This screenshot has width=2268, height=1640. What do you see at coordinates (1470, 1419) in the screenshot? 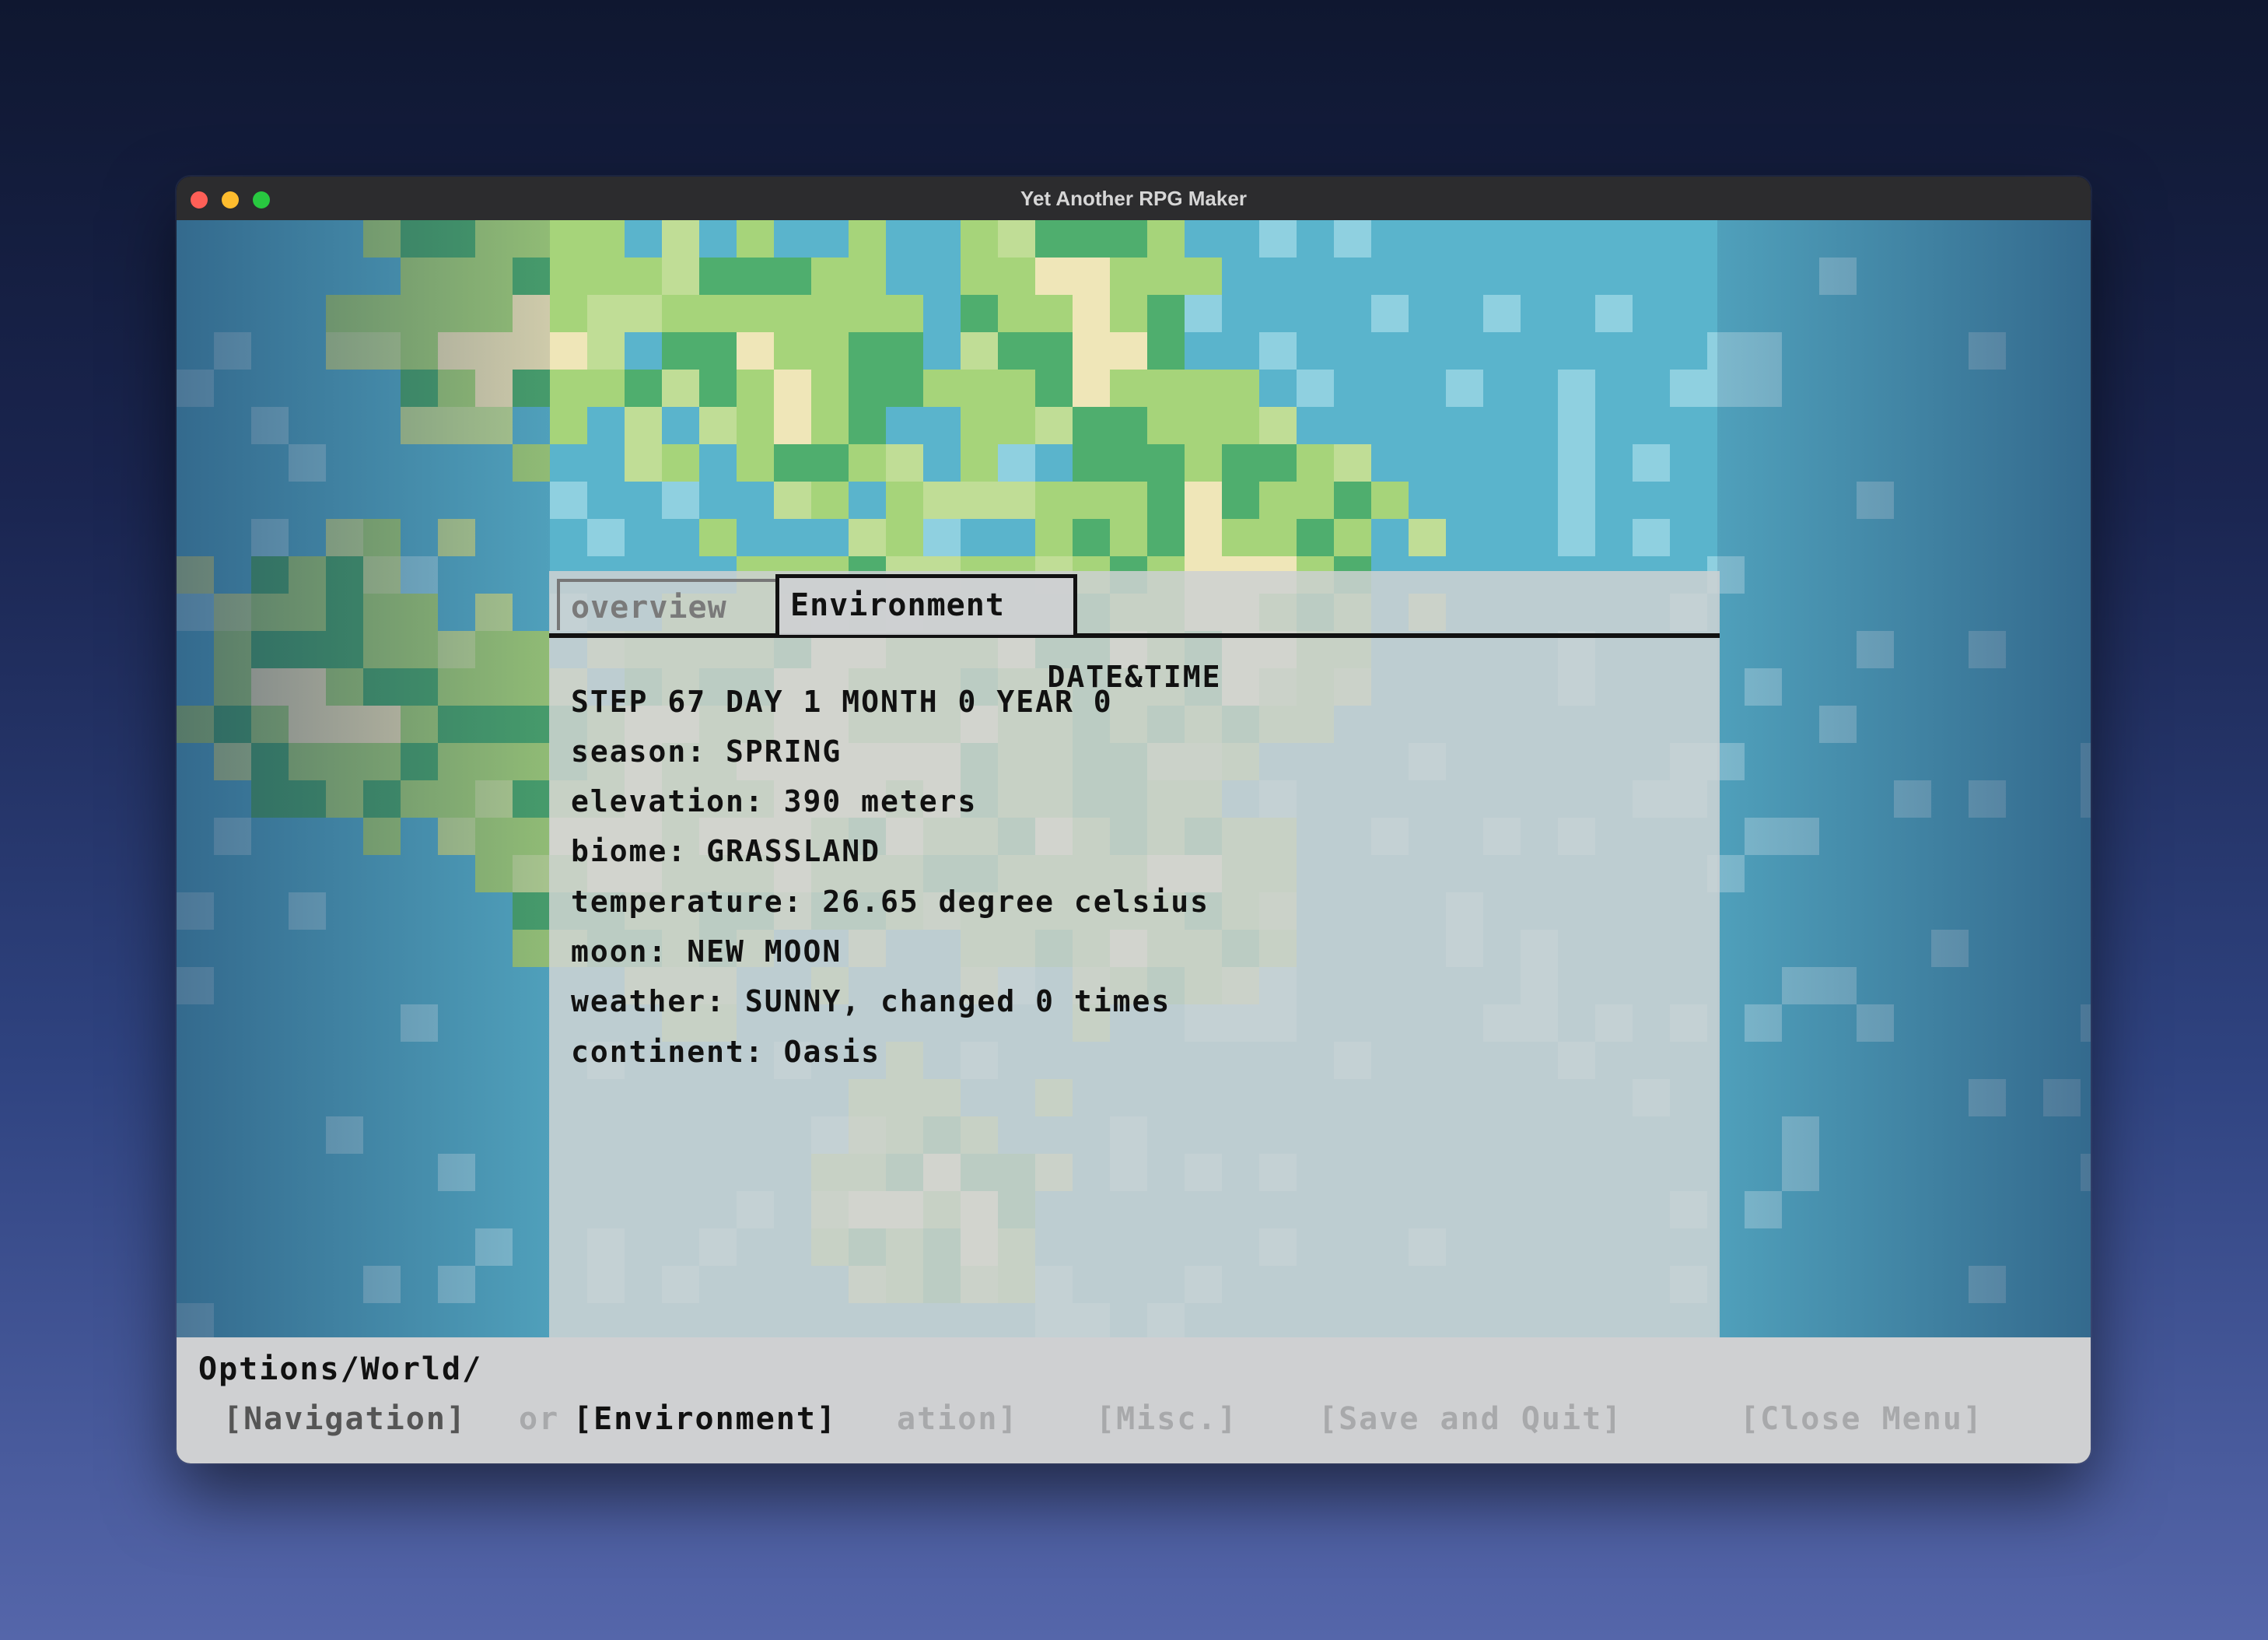
I see `menu-save-and-quit: [Save and Quit]` at bounding box center [1470, 1419].